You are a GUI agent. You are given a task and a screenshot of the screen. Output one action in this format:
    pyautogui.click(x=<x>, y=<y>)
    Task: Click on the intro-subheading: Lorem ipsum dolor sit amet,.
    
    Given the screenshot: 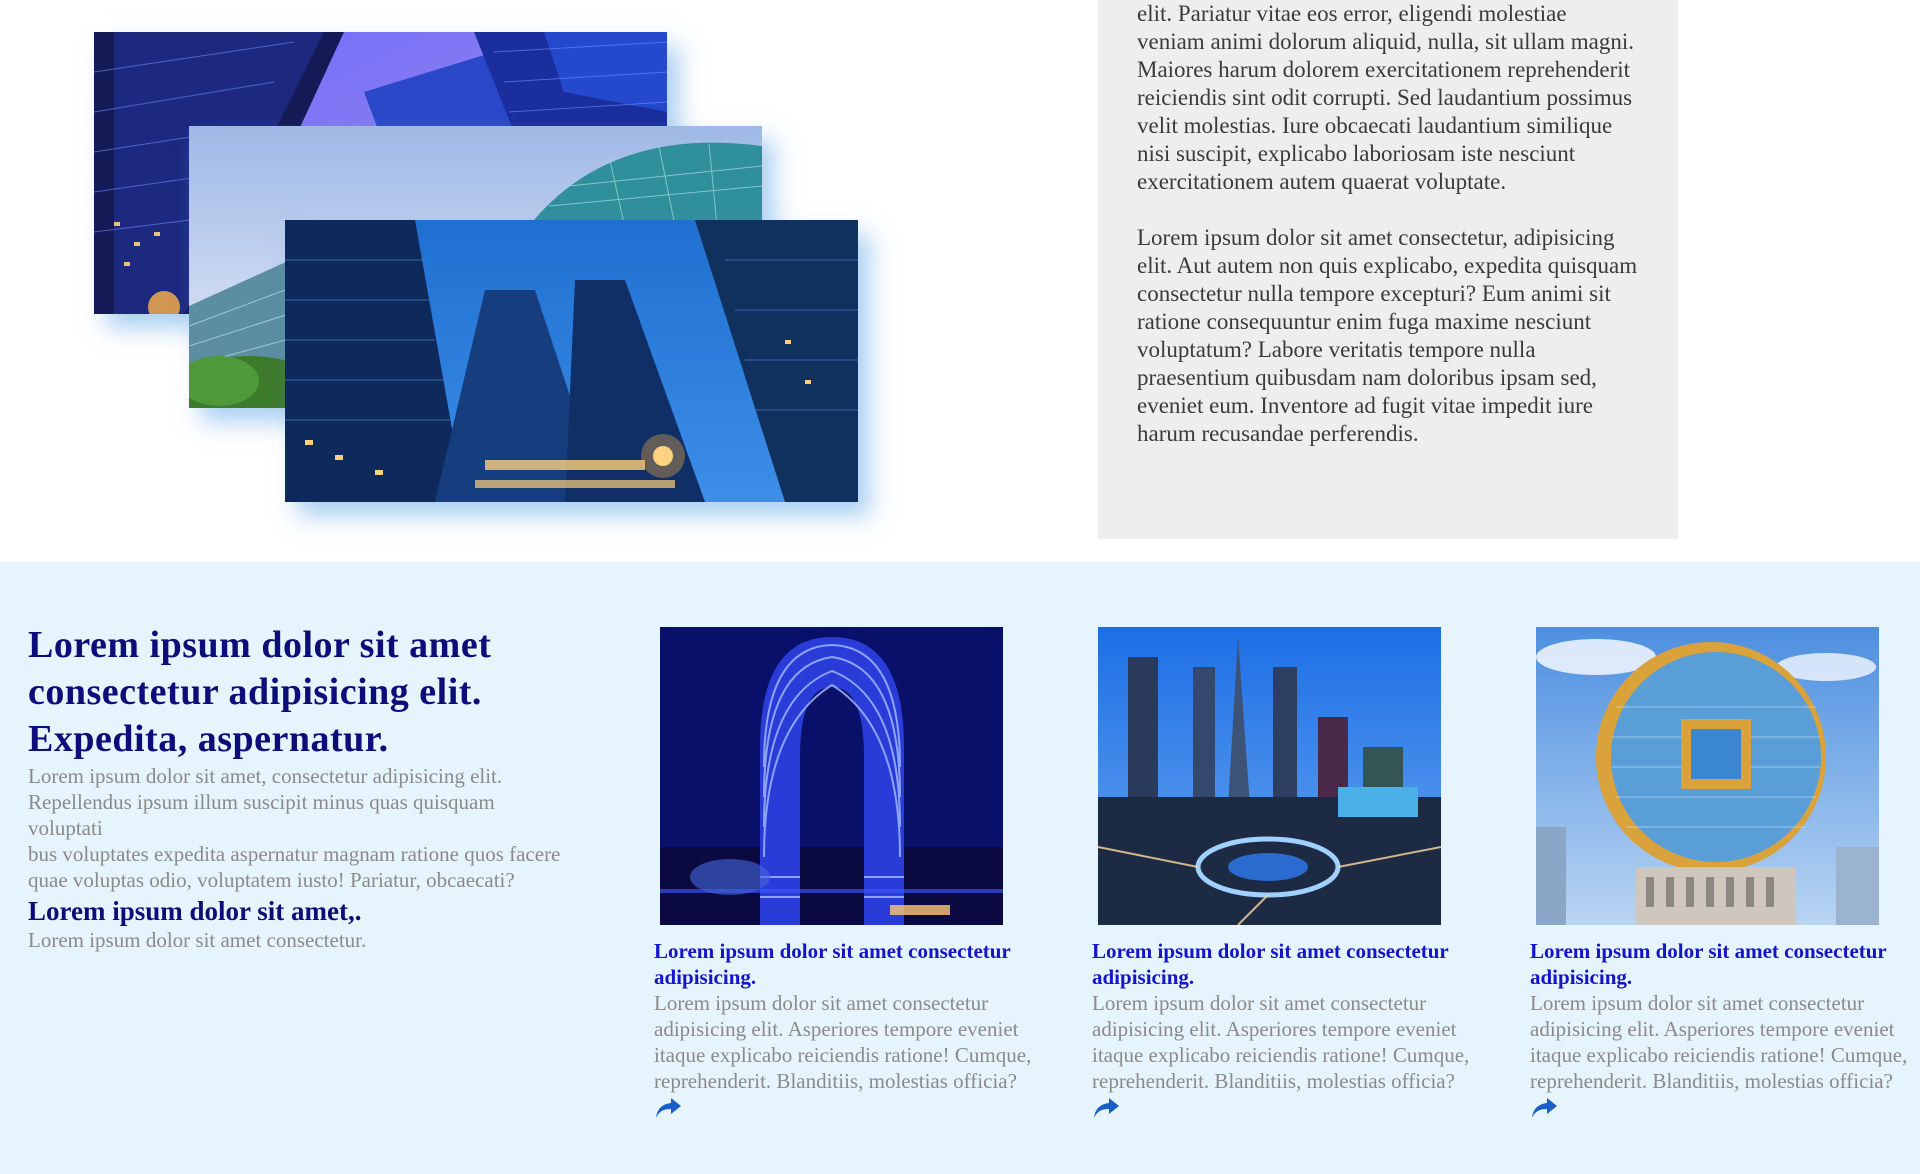 What is the action you would take?
    pyautogui.click(x=195, y=911)
    